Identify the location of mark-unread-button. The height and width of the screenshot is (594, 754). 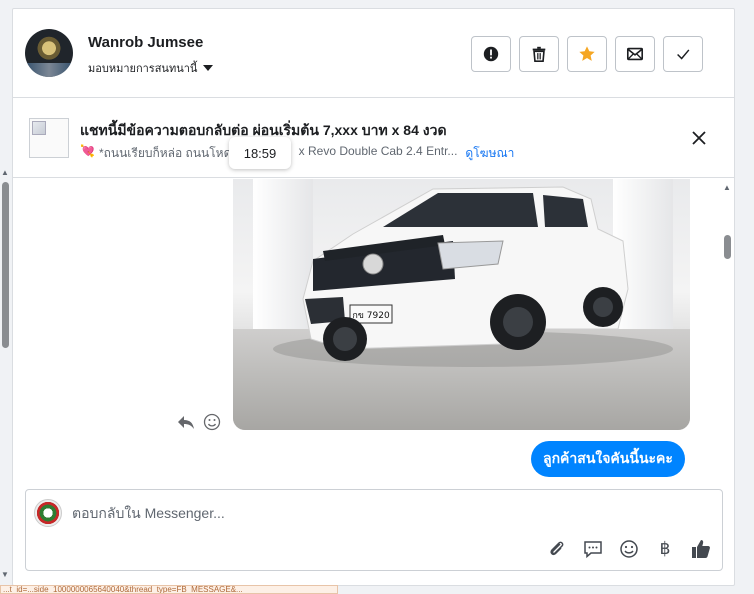
(635, 54).